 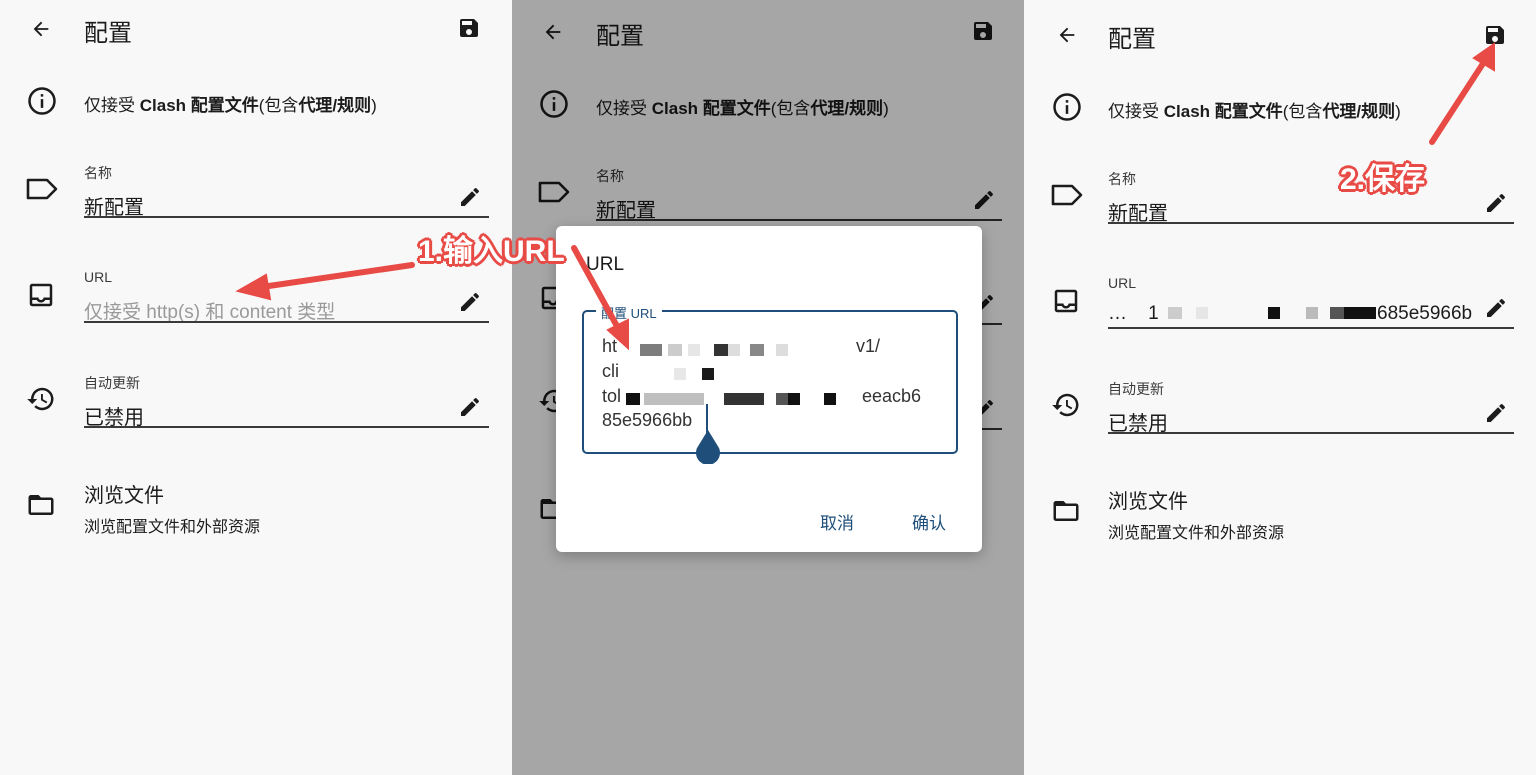 I want to click on arrow-to-dialog-field, so click(x=596, y=288).